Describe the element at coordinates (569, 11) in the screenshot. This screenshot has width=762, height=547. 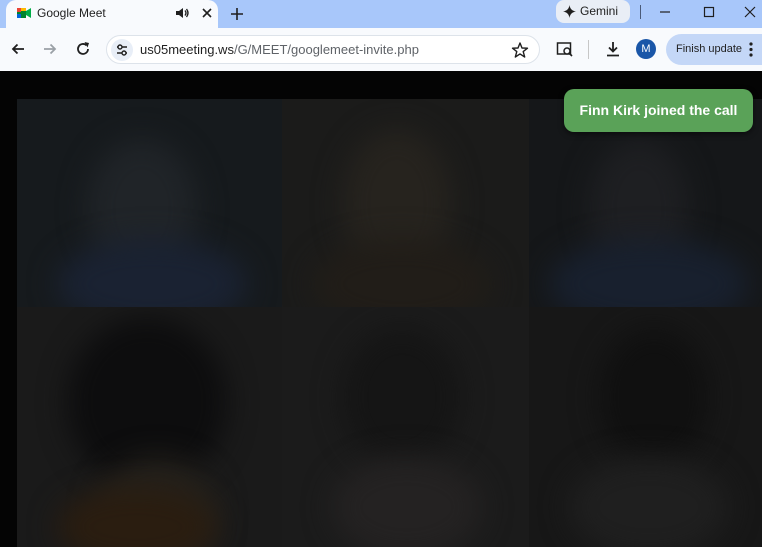
I see `gemini-sparkle-icon` at that location.